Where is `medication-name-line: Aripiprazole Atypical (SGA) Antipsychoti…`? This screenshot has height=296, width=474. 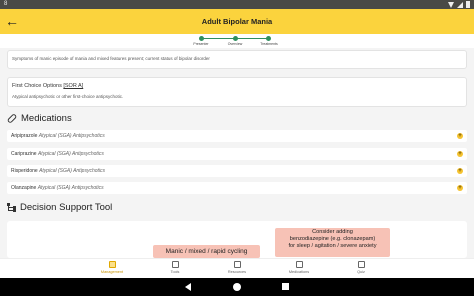 medication-name-line: Aripiprazole Atypical (SGA) Antipsychoti… is located at coordinates (58, 136).